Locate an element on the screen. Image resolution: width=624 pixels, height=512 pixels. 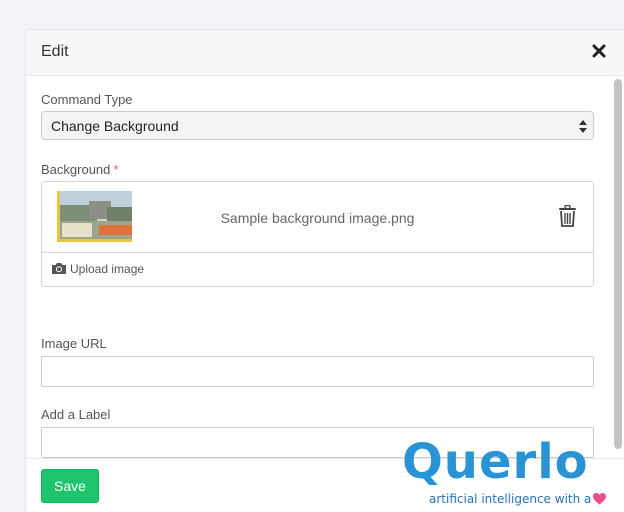
trash-icon is located at coordinates (567, 216).